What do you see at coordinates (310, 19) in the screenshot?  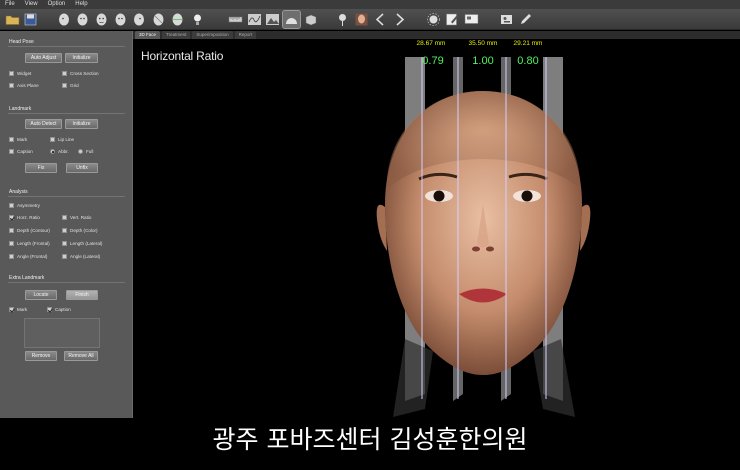 I see `cube-icon` at bounding box center [310, 19].